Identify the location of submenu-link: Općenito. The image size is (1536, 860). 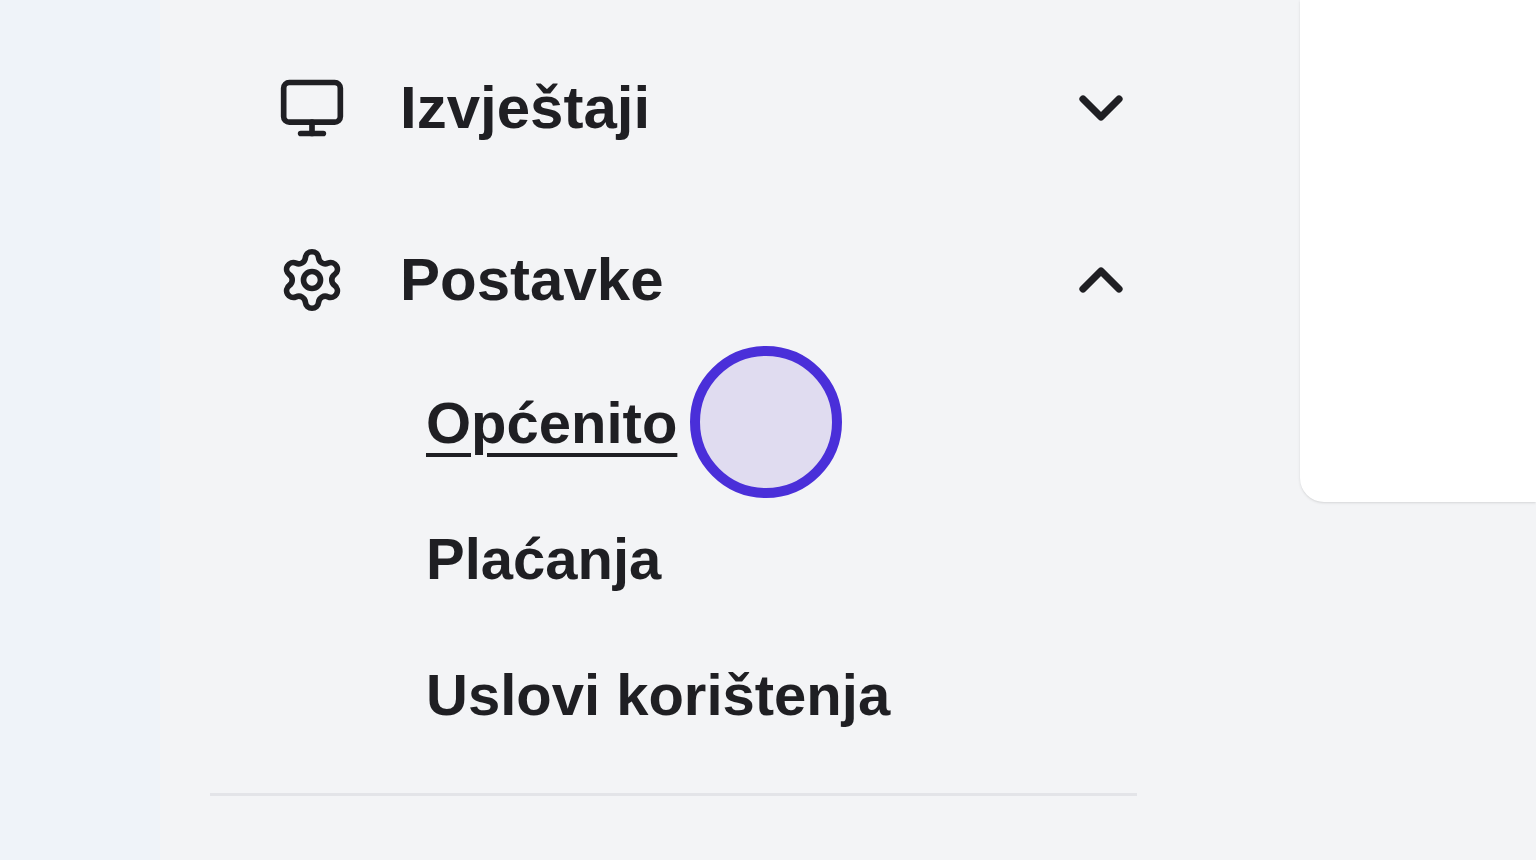
(552, 422).